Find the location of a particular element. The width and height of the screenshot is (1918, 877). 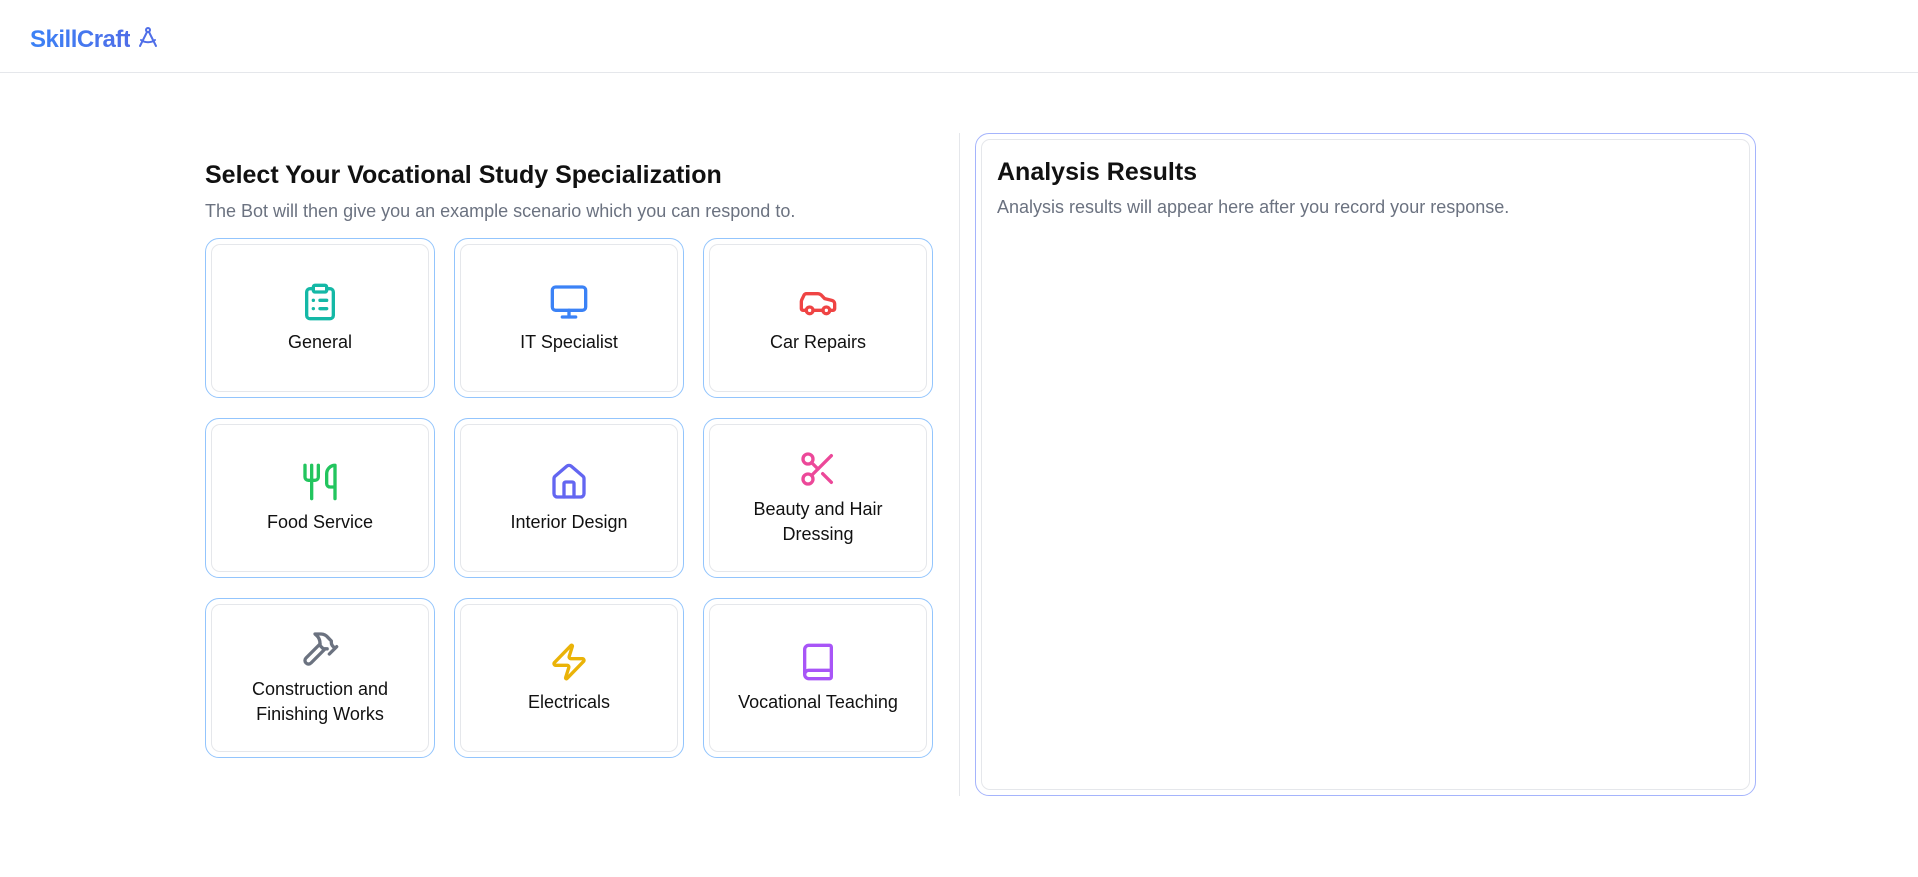

specialization-label: Interior Design is located at coordinates (569, 521).